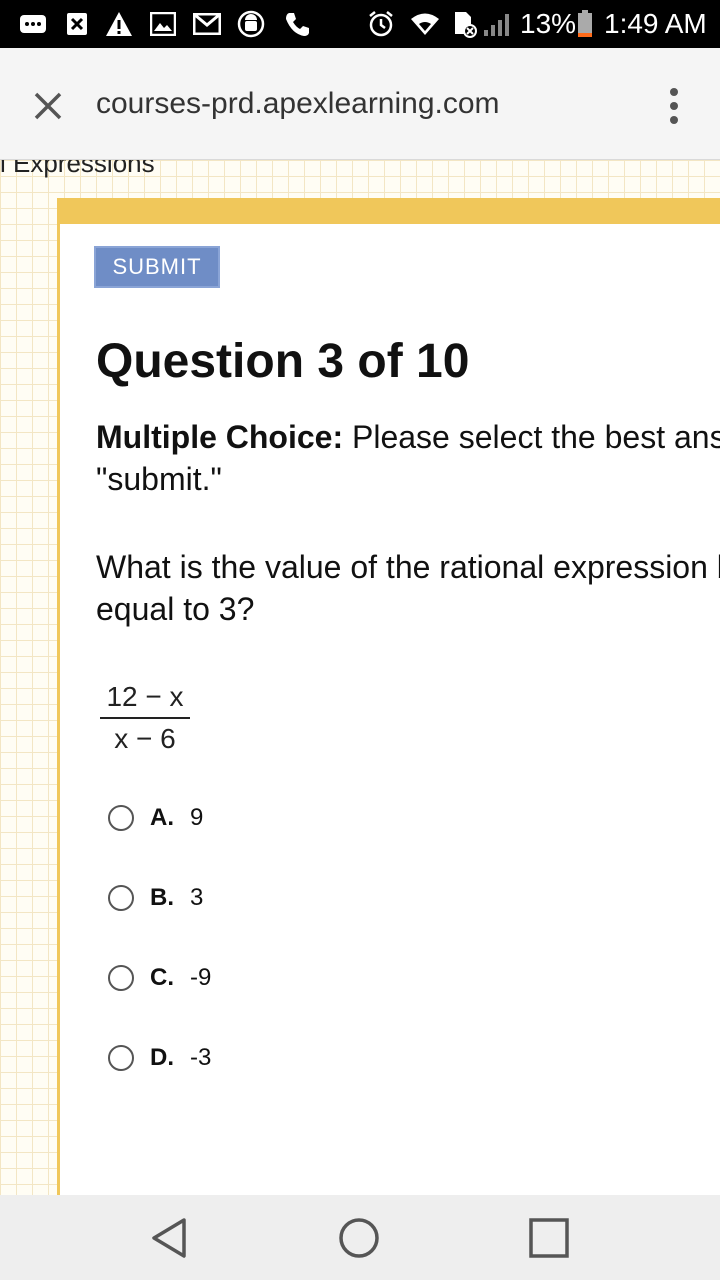 Image resolution: width=720 pixels, height=1280 pixels. Describe the element at coordinates (119, 24) in the screenshot. I see `warning-icon` at that location.